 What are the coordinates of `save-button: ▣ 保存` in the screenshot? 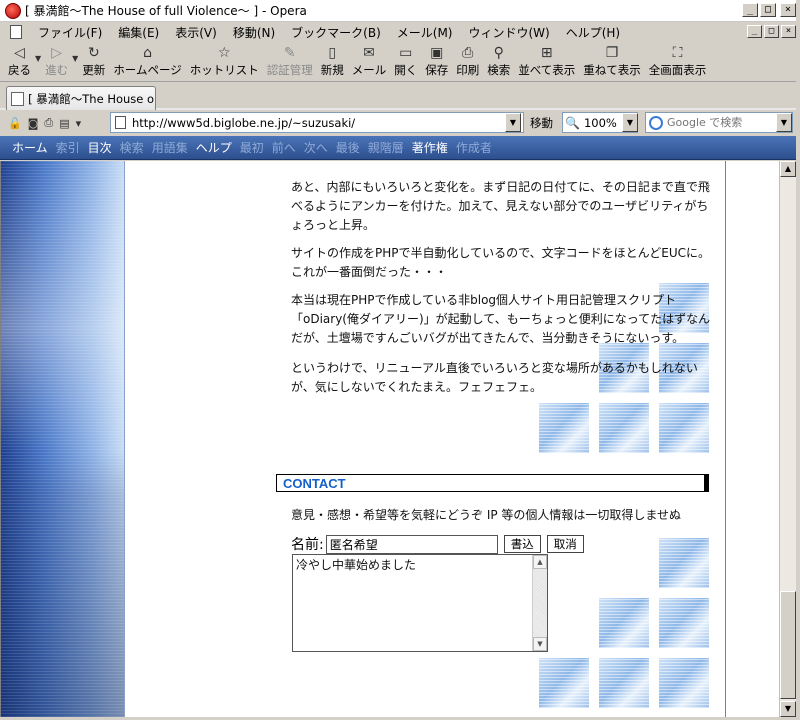 It's located at (436, 60).